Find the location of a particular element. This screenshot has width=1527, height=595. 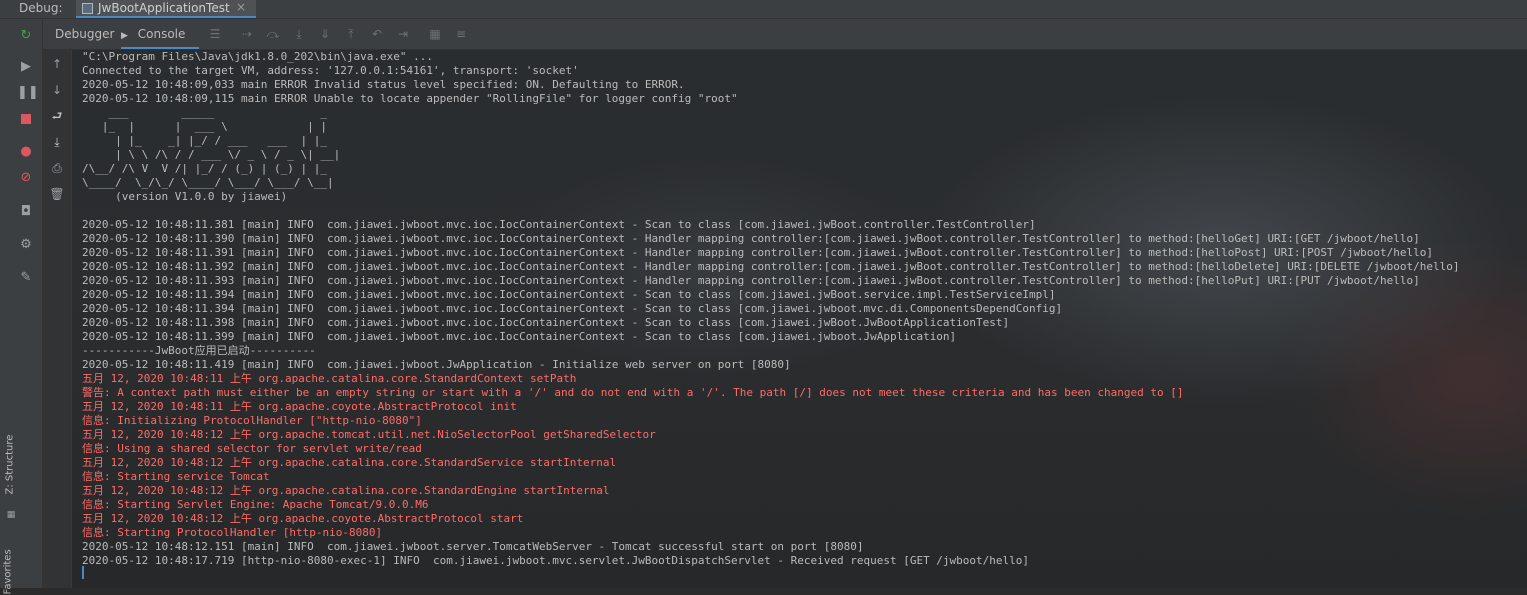

step-out-icon: ⤒ is located at coordinates (351, 34).